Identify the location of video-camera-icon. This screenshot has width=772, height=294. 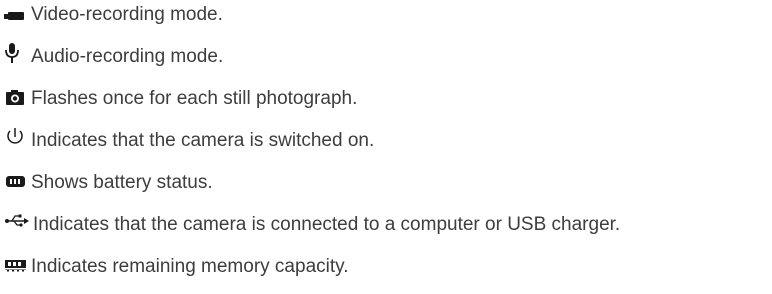
(17, 15).